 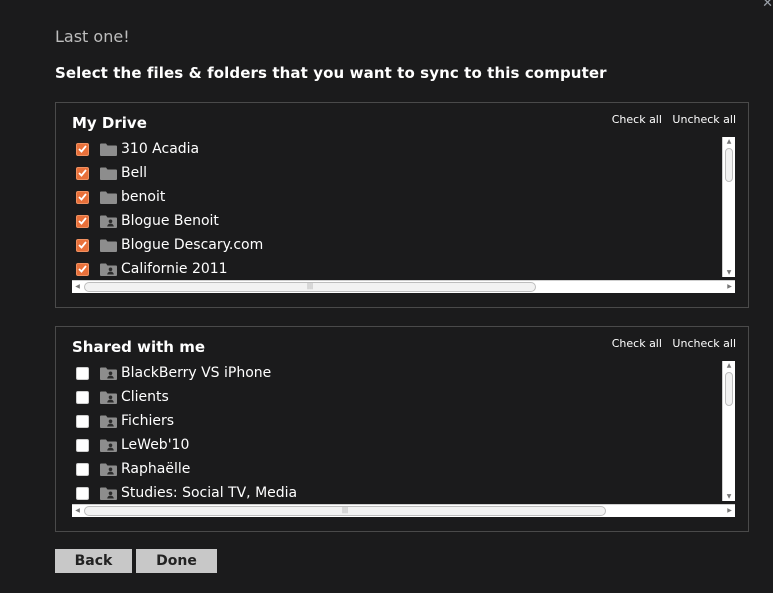 I want to click on list-item: Raphaëlle, so click(x=394, y=469).